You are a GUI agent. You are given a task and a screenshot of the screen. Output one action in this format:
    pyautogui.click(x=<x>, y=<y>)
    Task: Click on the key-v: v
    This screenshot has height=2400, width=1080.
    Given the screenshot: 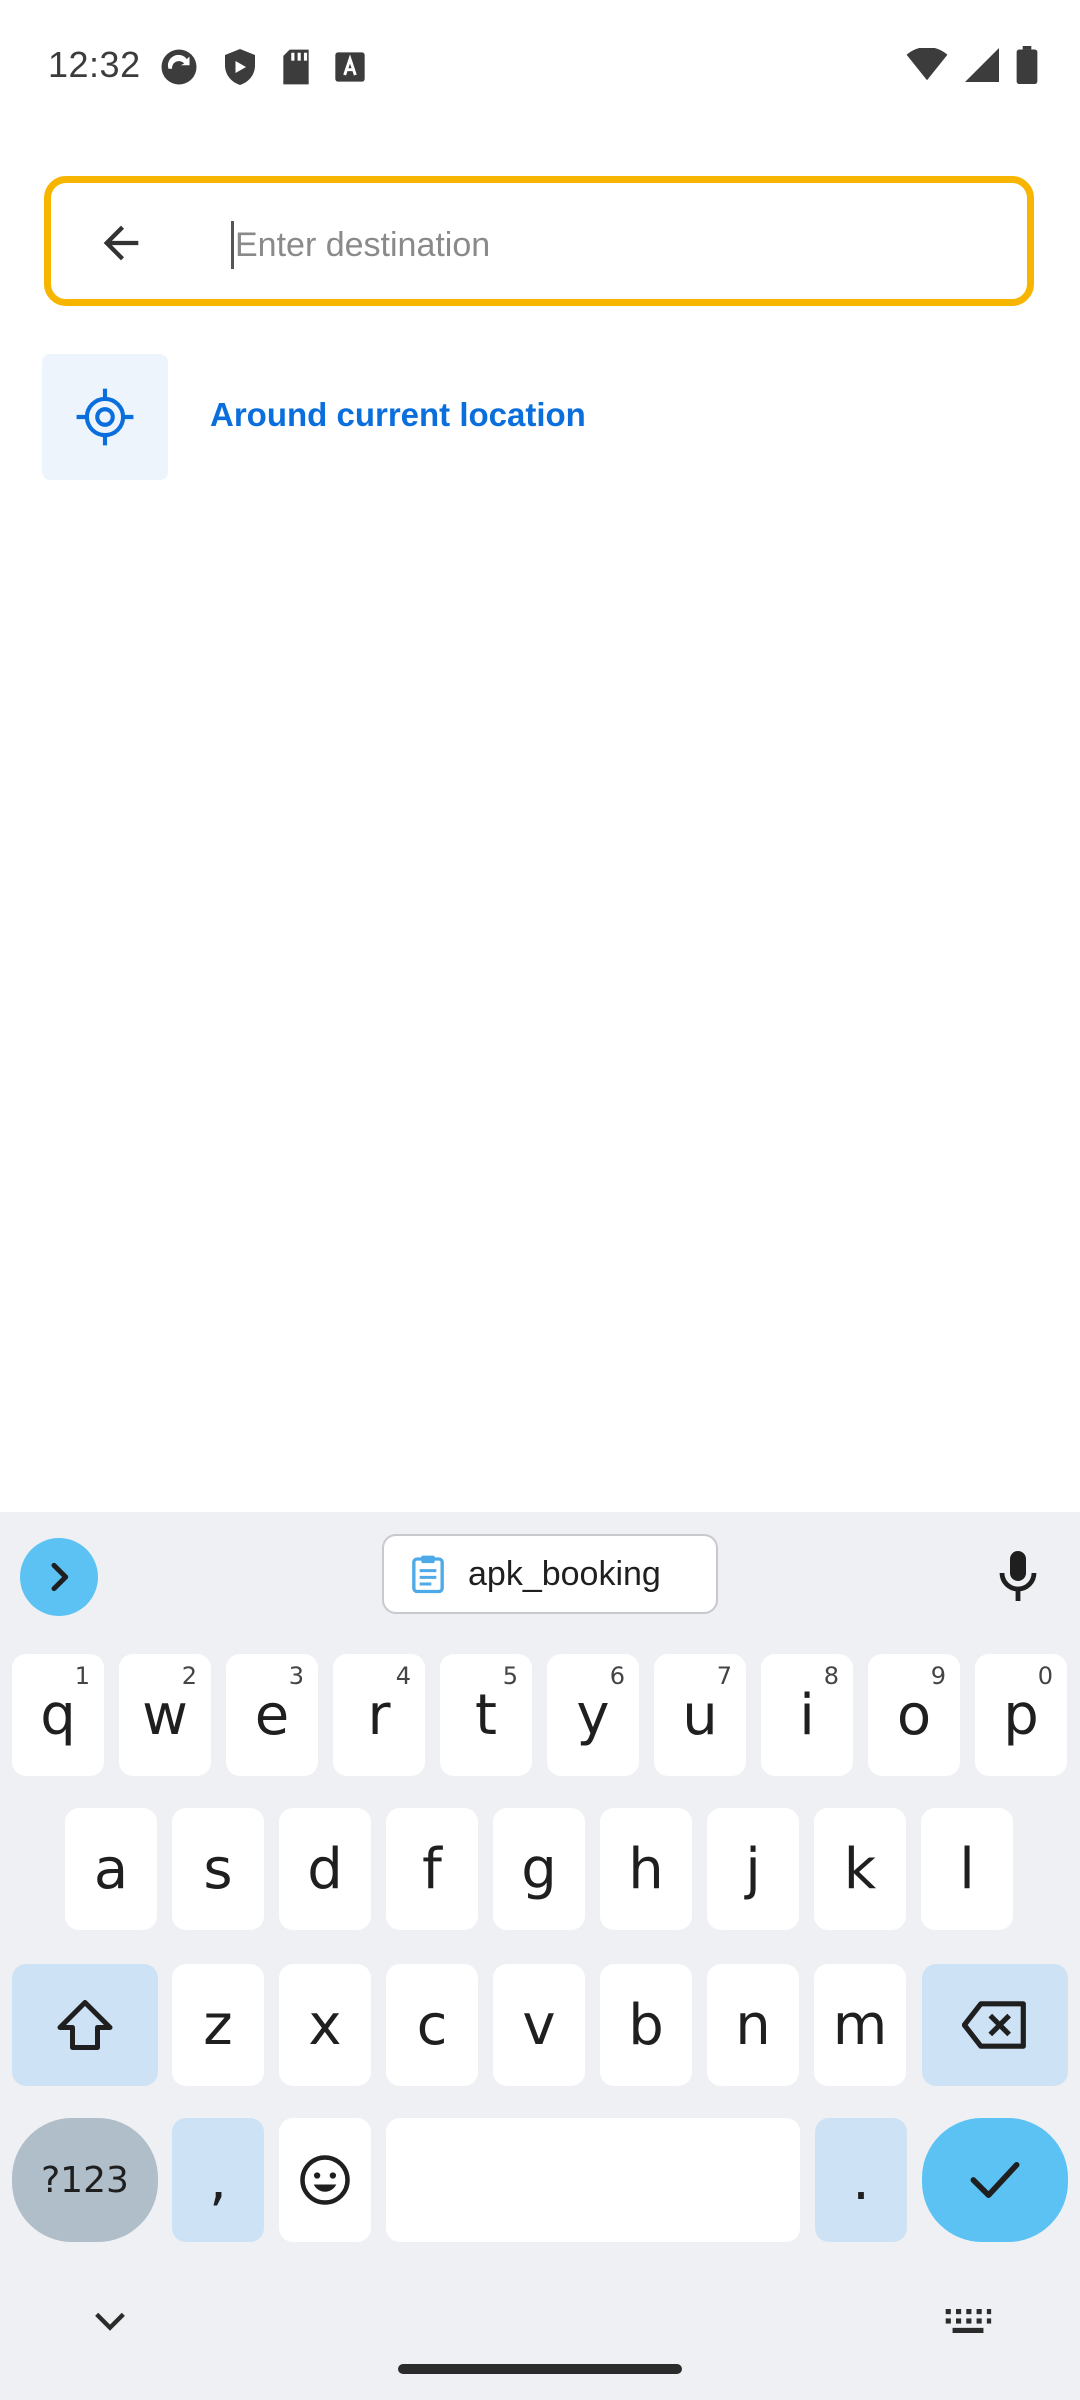 What is the action you would take?
    pyautogui.click(x=539, y=2025)
    